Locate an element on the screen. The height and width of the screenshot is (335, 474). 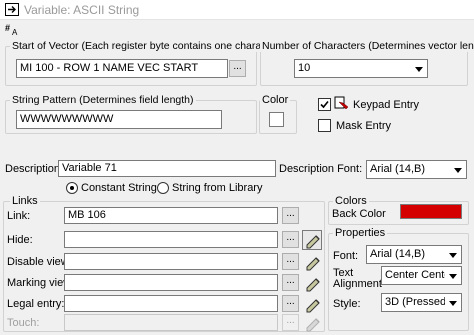
library-string-label: String from Library is located at coordinates (217, 188).